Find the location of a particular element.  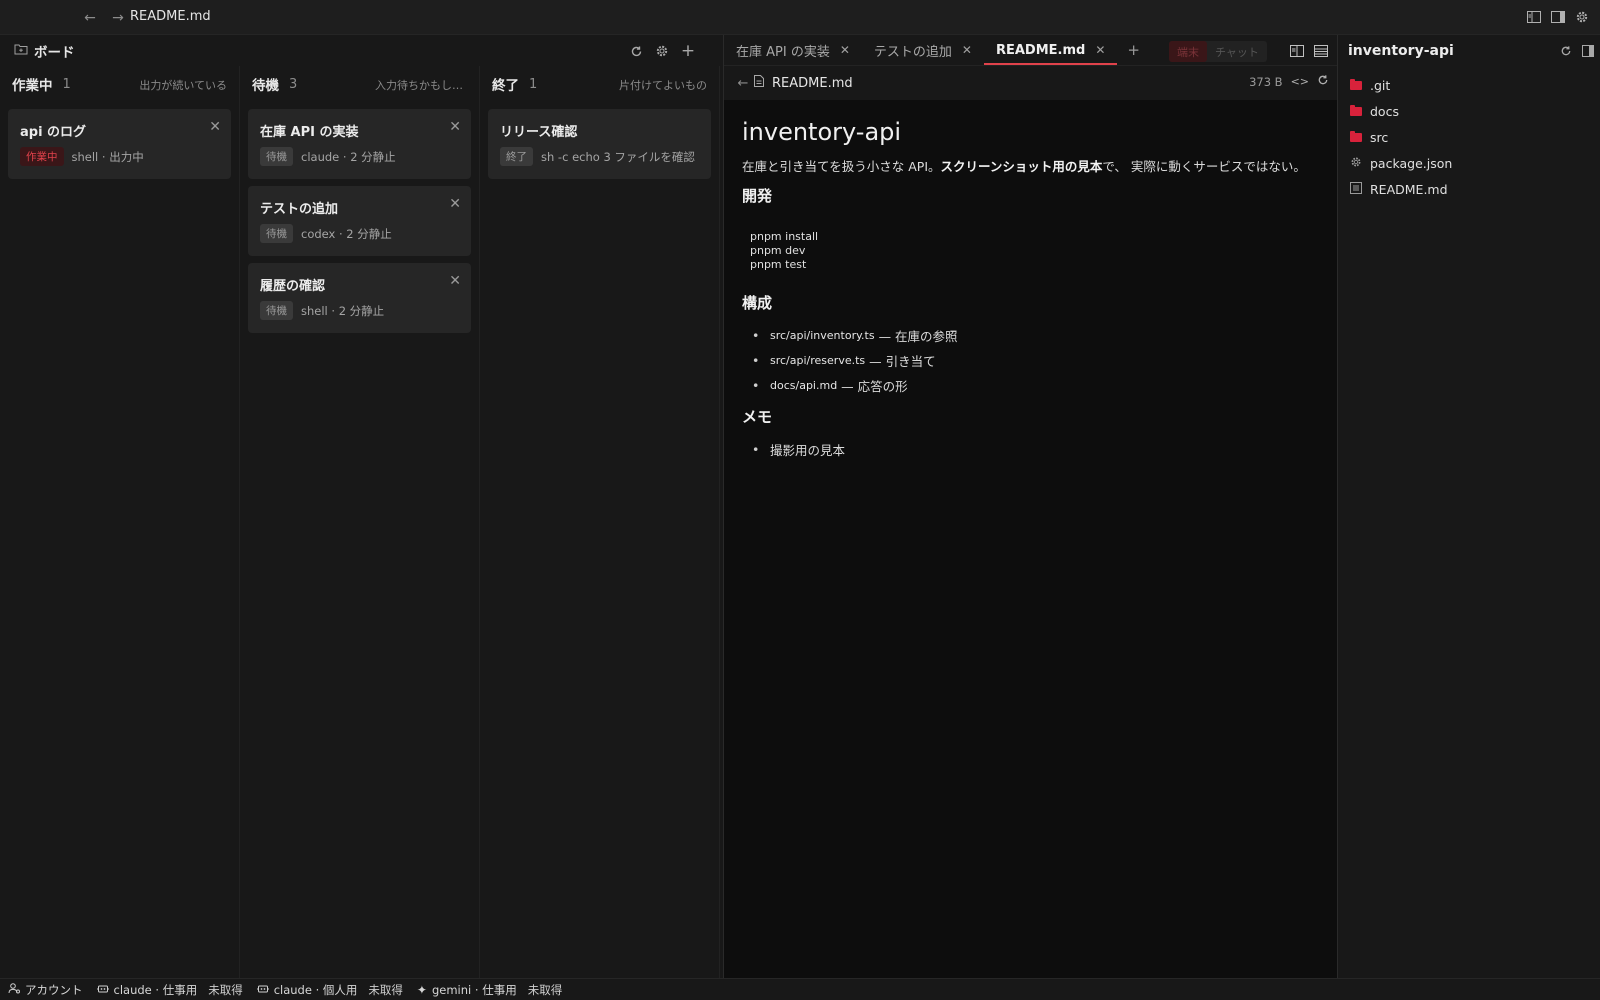

status-item-label: claude · 仕事用 is located at coordinates (155, 989).